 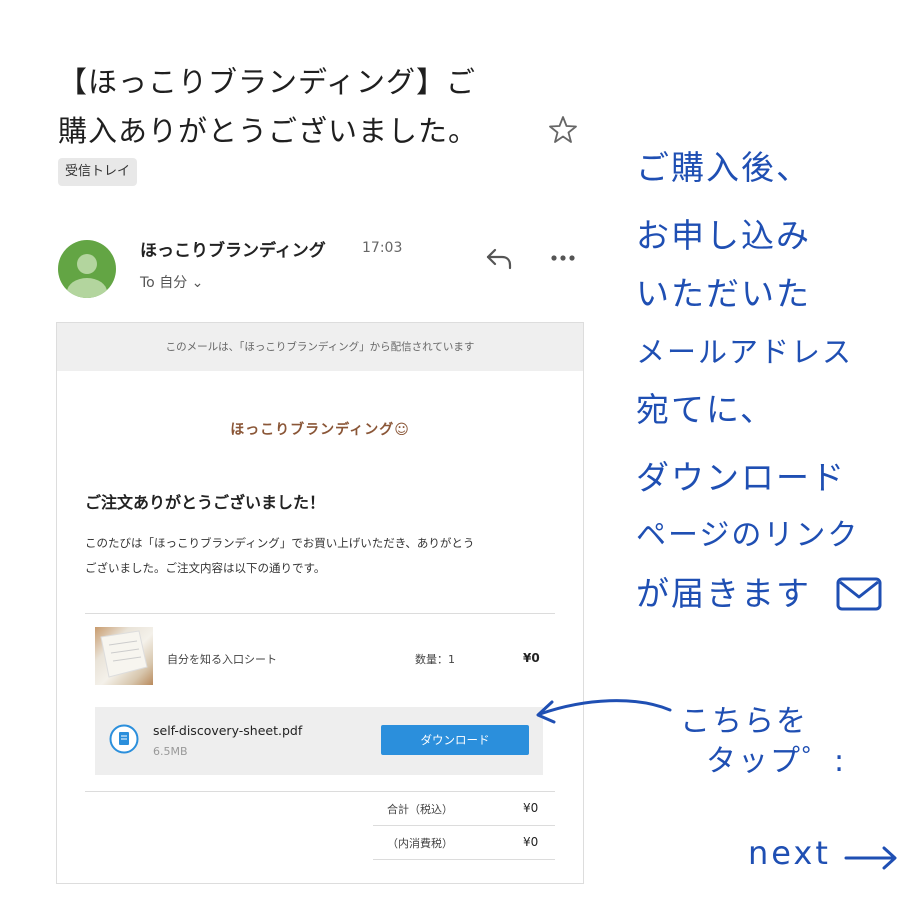 I want to click on received-time: 17:03, so click(x=382, y=248).